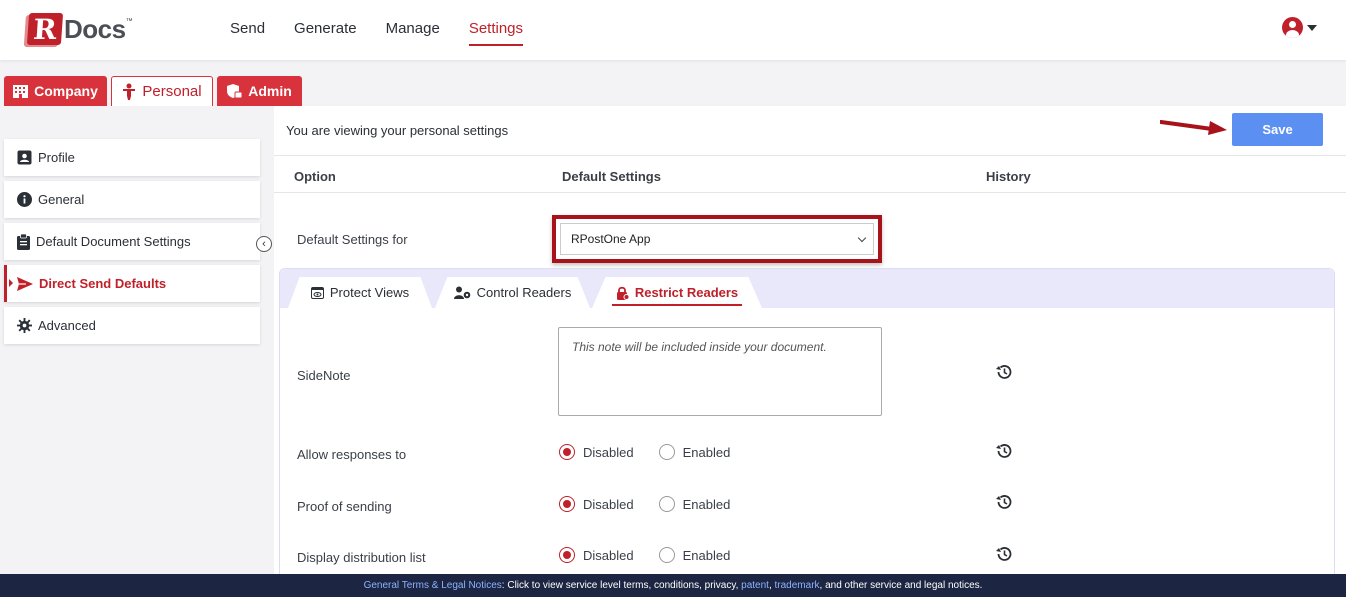  I want to click on sidenote-label: SideNote, so click(324, 375).